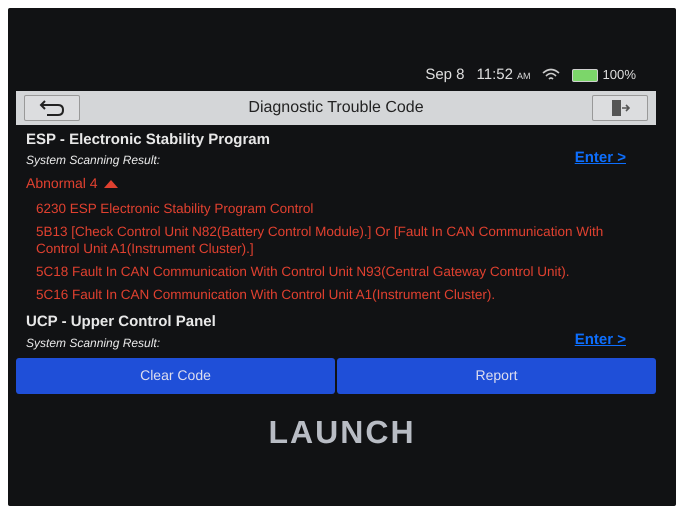 The image size is (684, 514). What do you see at coordinates (148, 140) in the screenshot?
I see `system-name: ESP - Electronic Stability Program` at bounding box center [148, 140].